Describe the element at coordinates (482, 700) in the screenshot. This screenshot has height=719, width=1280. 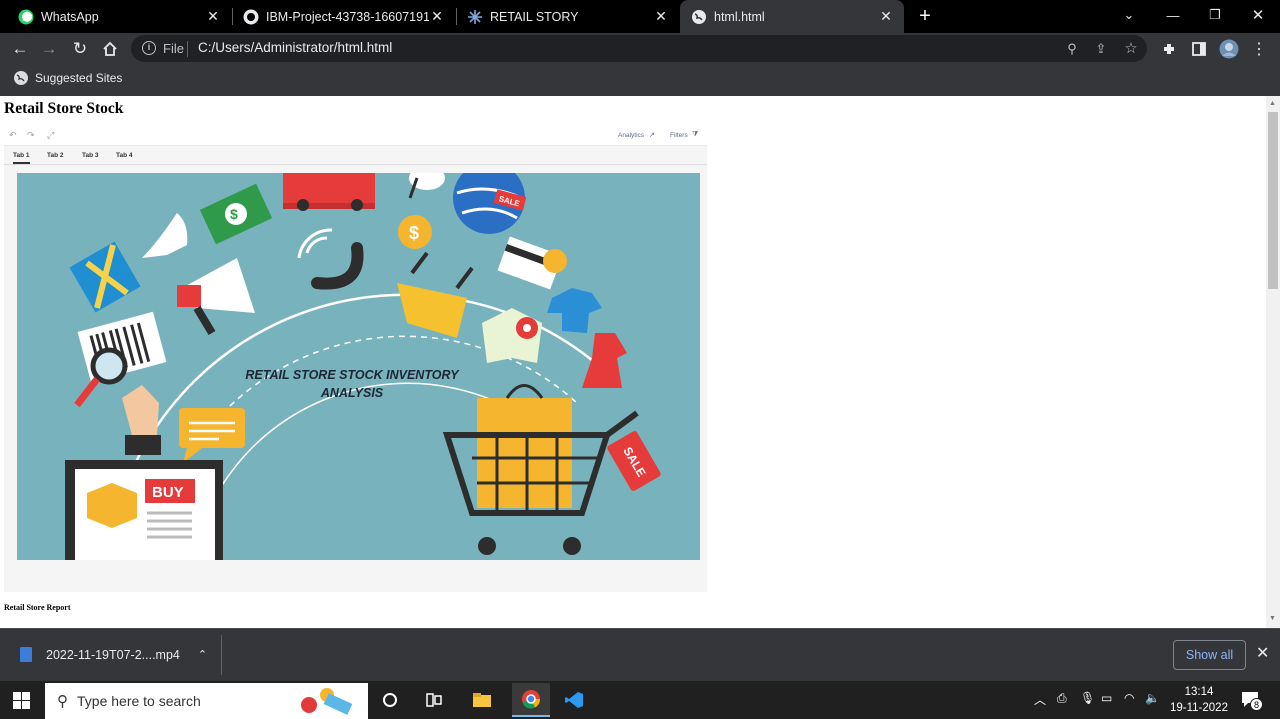
I see `file-explorer-icon` at that location.